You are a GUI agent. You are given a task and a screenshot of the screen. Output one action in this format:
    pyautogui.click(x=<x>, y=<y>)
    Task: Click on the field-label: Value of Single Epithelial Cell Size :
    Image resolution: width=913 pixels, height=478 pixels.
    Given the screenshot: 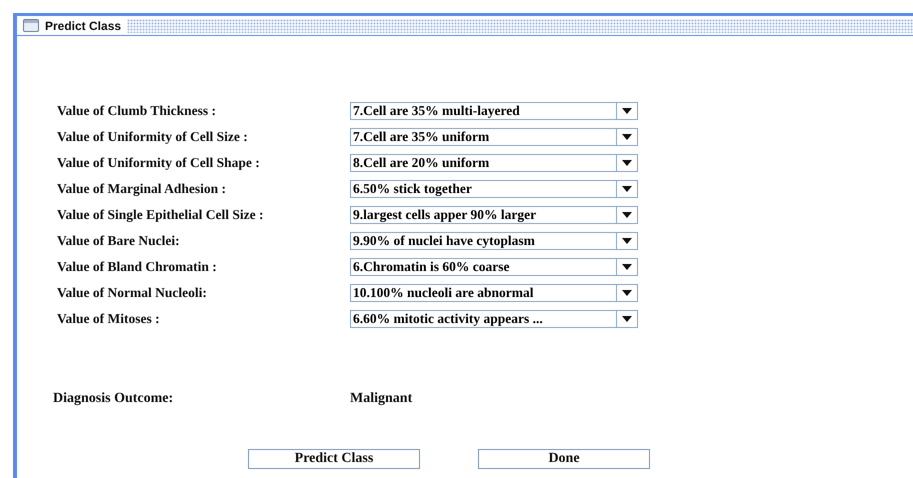 What is the action you would take?
    pyautogui.click(x=161, y=215)
    